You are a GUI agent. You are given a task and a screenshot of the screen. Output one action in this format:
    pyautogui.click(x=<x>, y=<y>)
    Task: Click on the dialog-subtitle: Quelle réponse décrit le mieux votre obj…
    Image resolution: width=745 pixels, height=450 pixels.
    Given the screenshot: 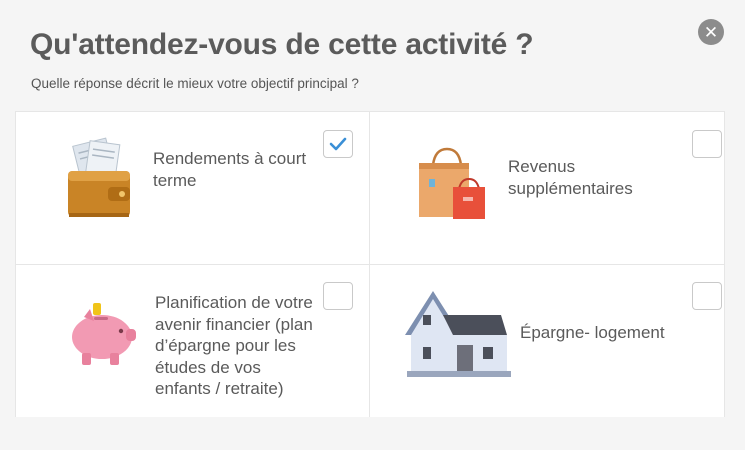 What is the action you would take?
    pyautogui.click(x=195, y=83)
    